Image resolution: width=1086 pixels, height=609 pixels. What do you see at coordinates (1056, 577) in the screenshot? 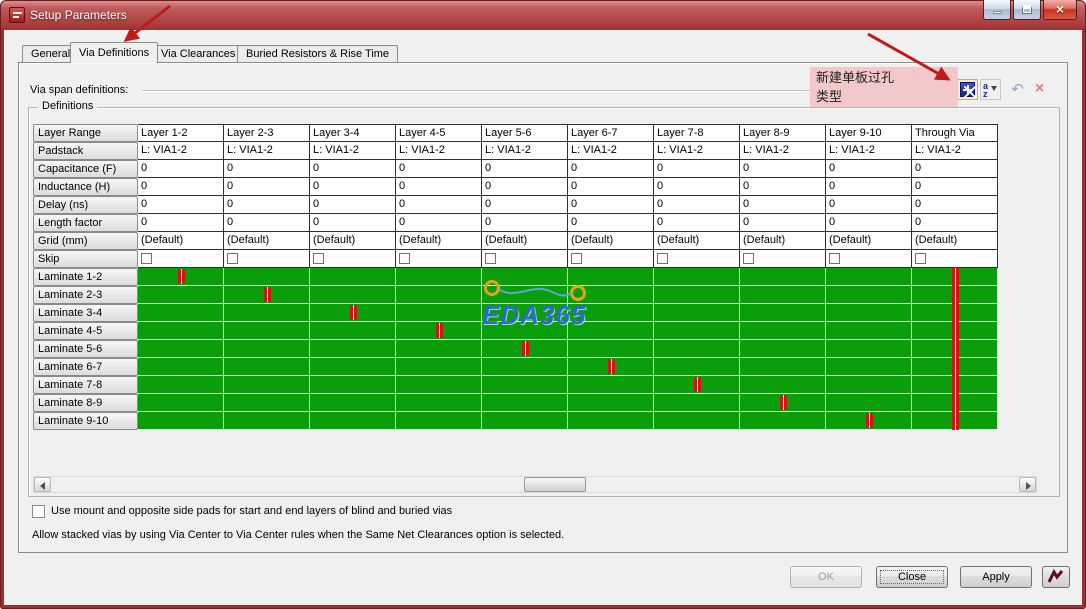
I see `corner-tool-button` at bounding box center [1056, 577].